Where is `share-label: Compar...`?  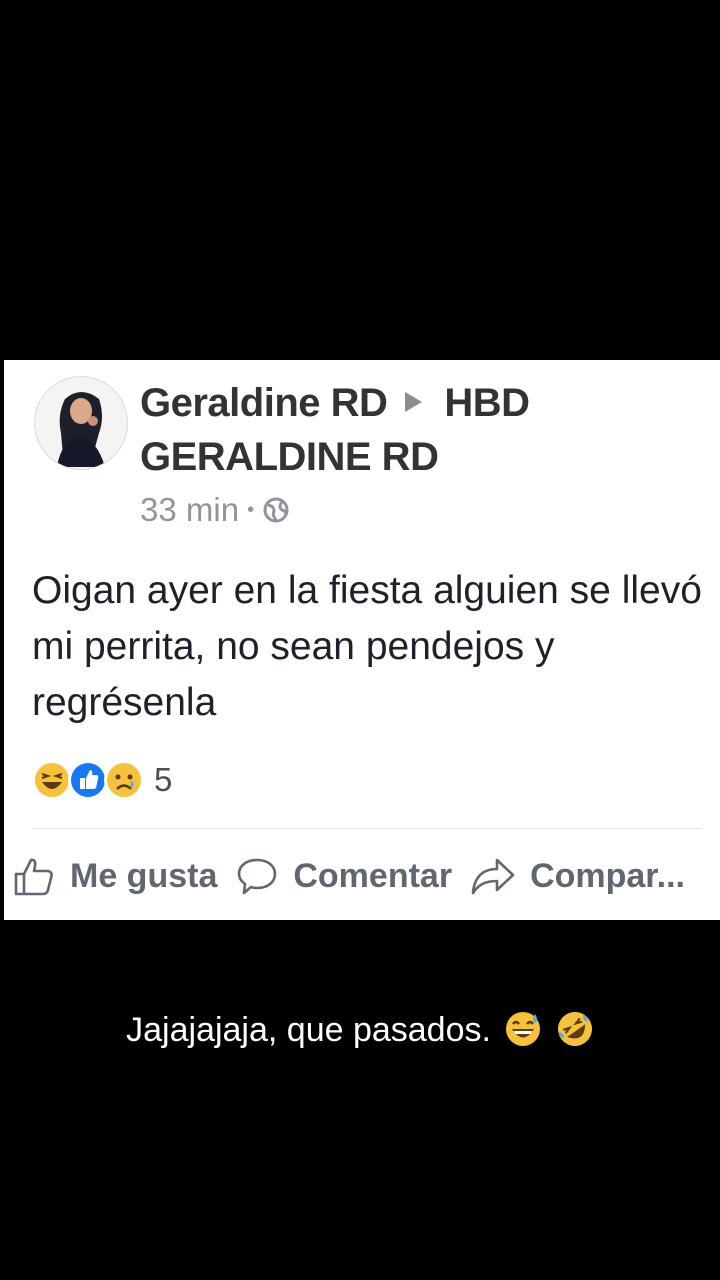 share-label: Compar... is located at coordinates (607, 875).